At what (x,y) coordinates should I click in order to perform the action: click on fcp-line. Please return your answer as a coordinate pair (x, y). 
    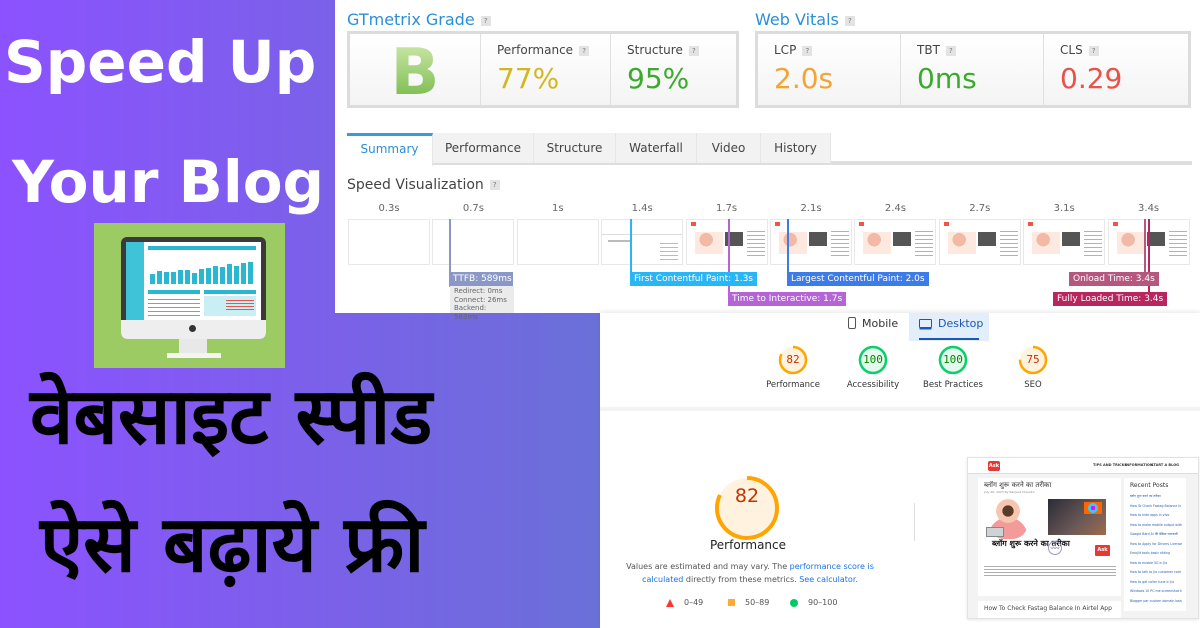
    Looking at the image, I should click on (631, 245).